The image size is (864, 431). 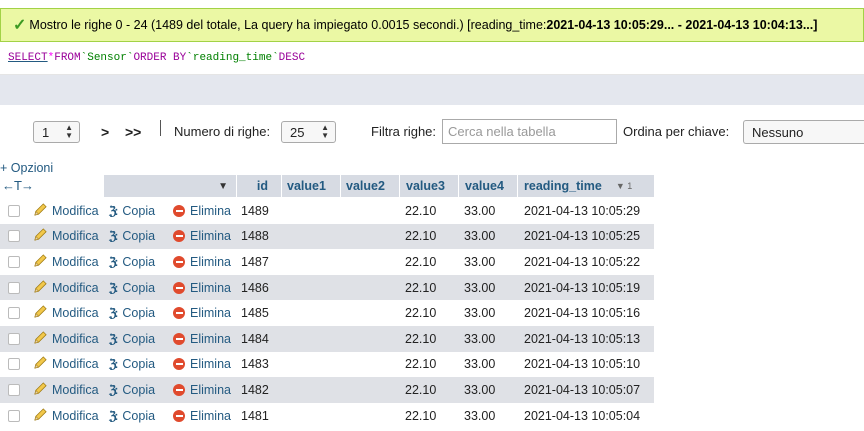 I want to click on page-select: 1 ▲ ▼, so click(x=56, y=132).